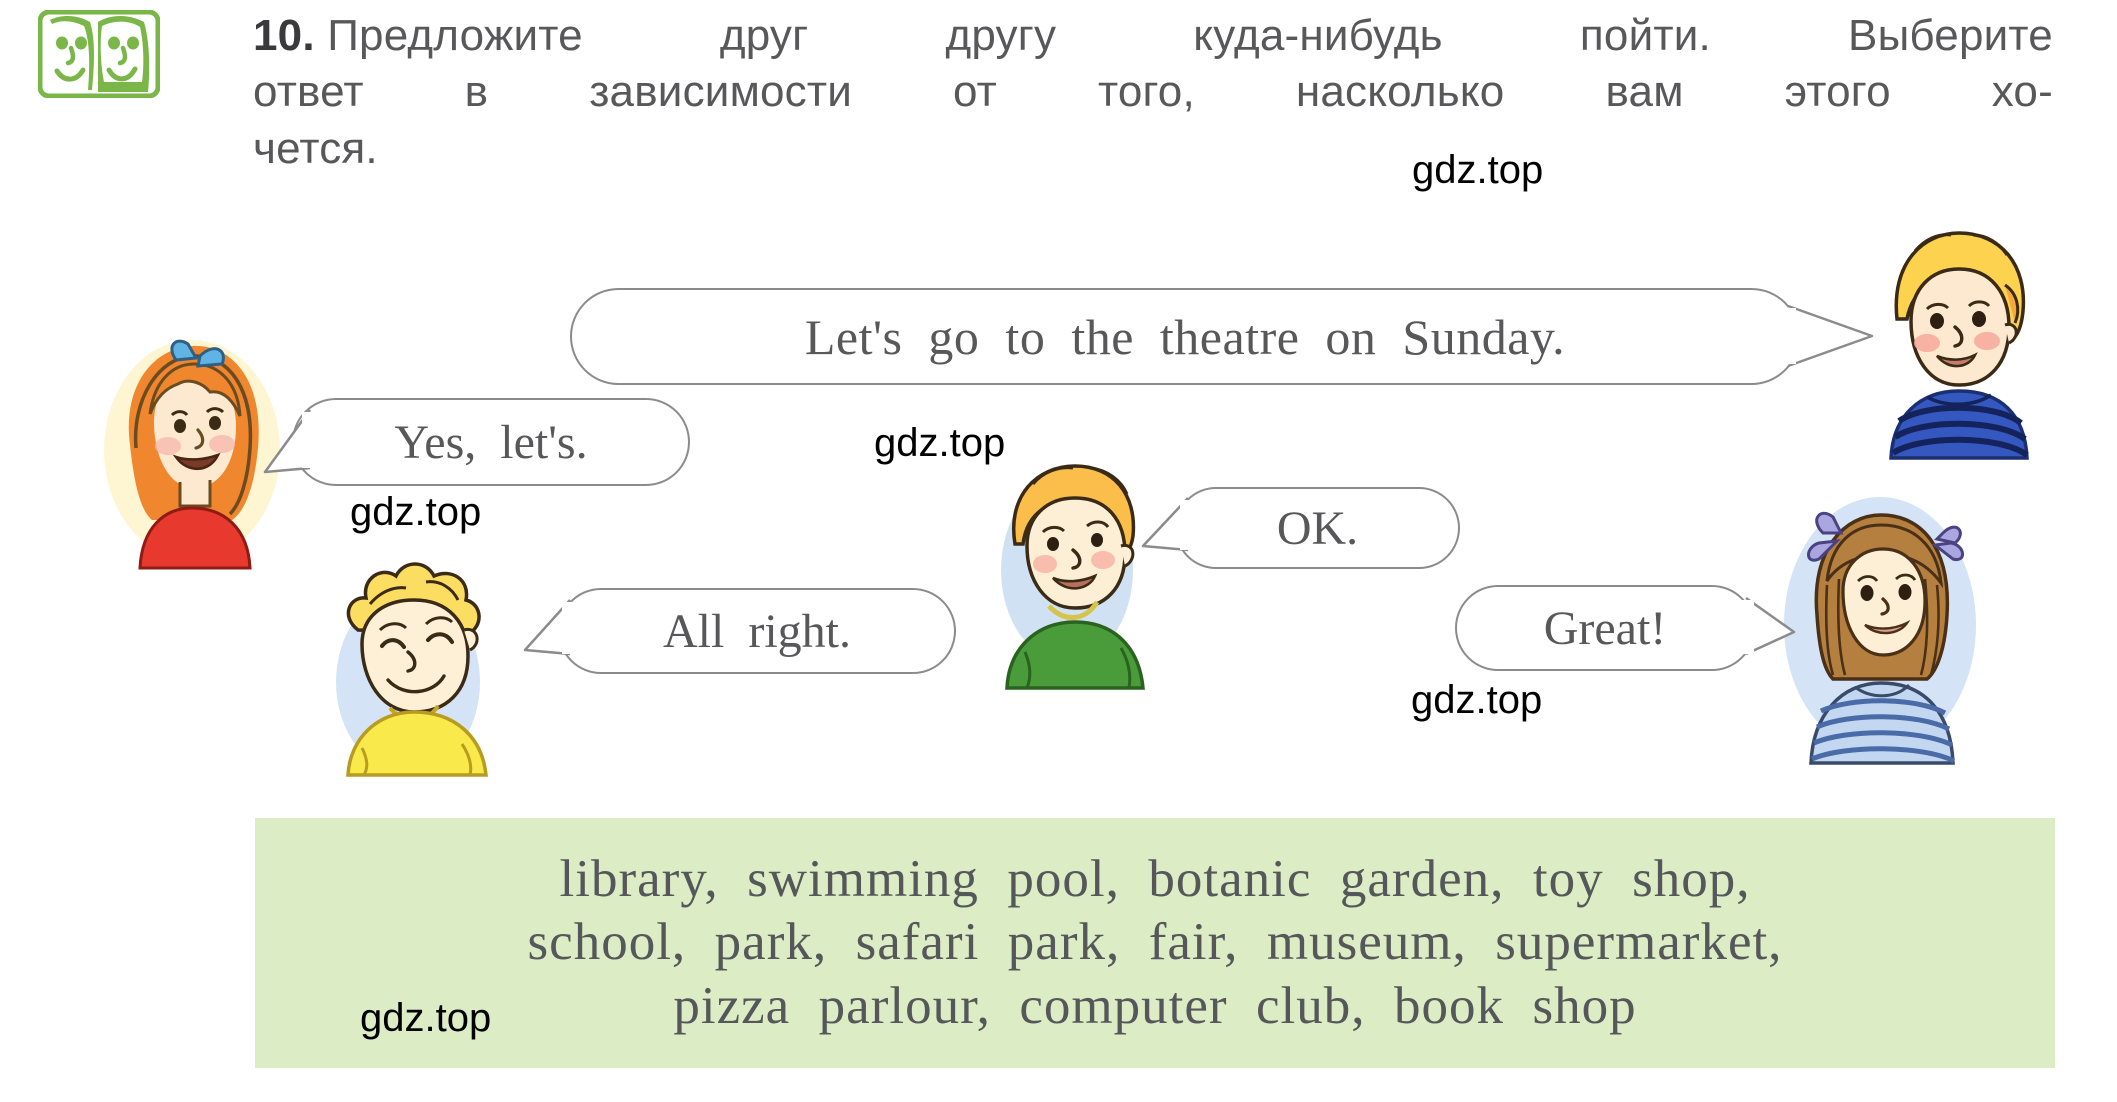 The image size is (2117, 1102). I want to click on speech-bubble-great-text: Great!, so click(1605, 628).